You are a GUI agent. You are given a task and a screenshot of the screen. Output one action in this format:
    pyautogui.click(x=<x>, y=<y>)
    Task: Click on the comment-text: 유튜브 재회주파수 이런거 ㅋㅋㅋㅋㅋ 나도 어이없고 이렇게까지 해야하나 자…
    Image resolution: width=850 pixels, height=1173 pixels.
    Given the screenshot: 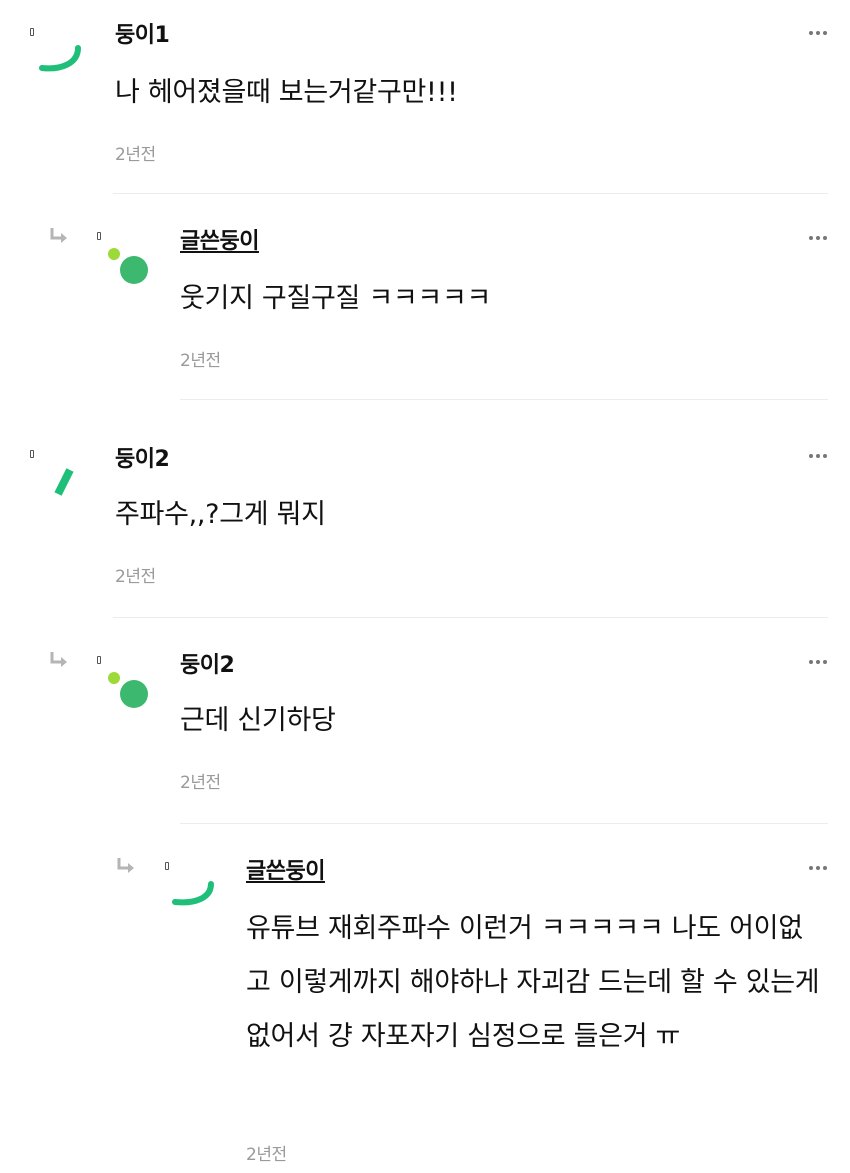 What is the action you would take?
    pyautogui.click(x=533, y=982)
    